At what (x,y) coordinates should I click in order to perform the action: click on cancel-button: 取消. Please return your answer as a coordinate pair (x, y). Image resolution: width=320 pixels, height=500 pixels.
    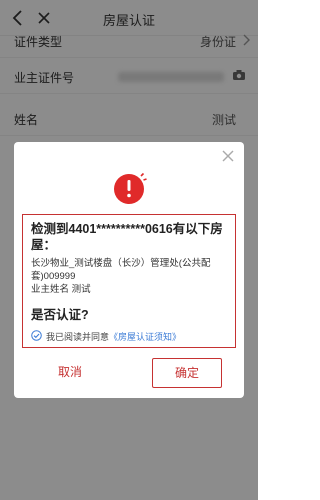
    Looking at the image, I should click on (70, 373).